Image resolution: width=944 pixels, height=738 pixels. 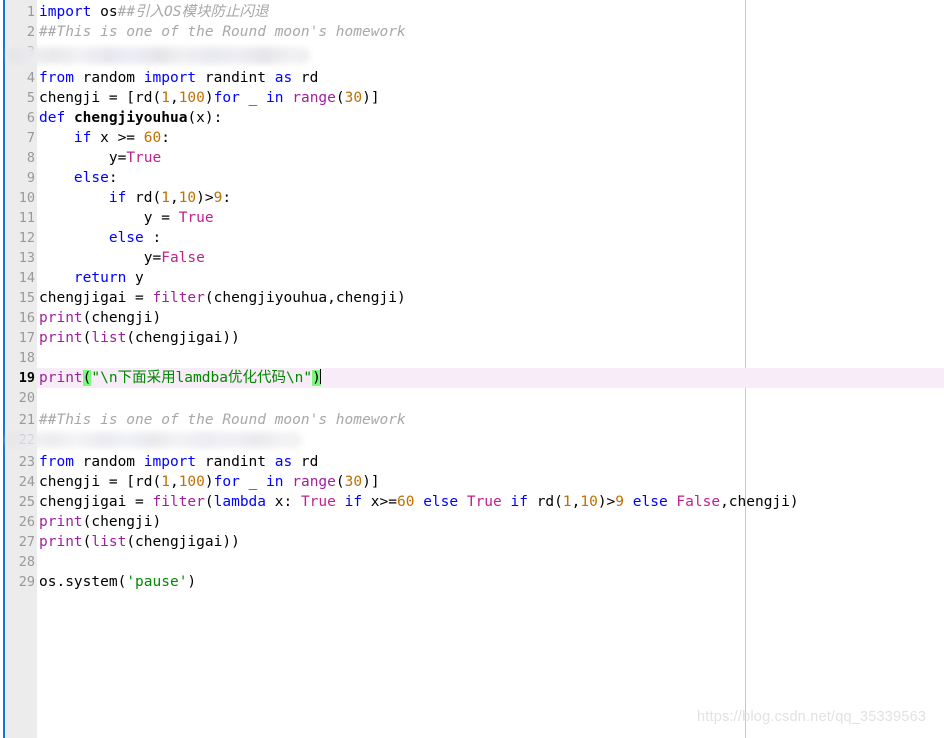 What do you see at coordinates (26, 462) in the screenshot?
I see `line-number: 23` at bounding box center [26, 462].